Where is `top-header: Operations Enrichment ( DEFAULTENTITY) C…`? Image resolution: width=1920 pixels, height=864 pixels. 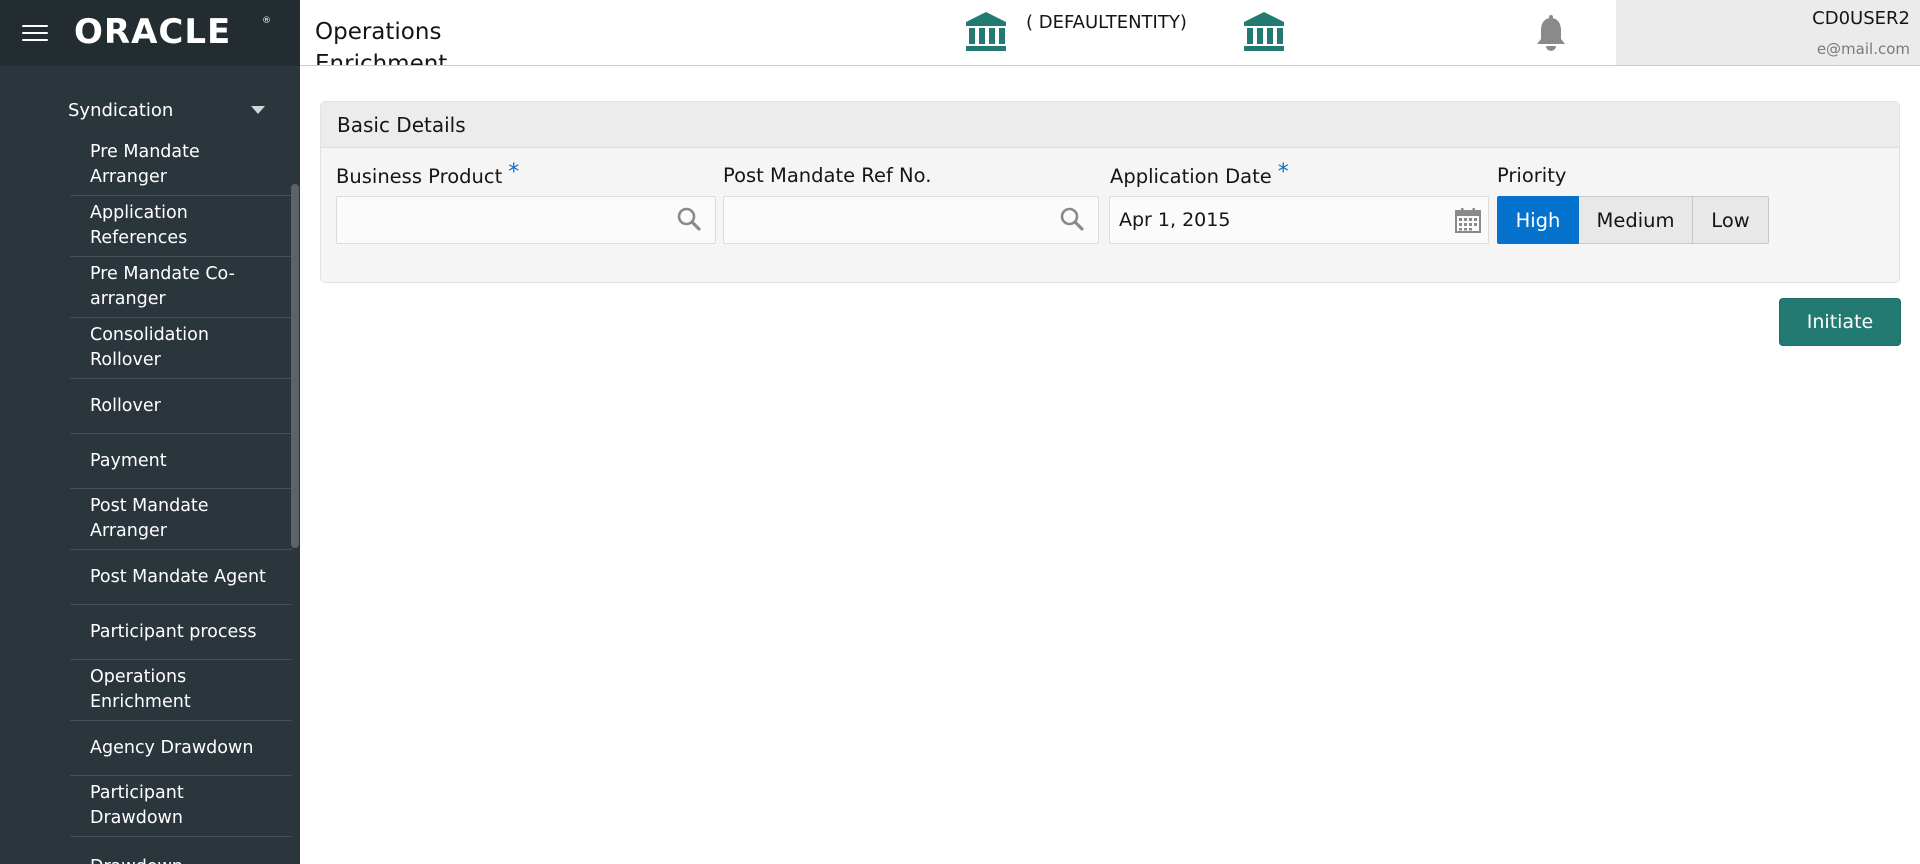
top-header: Operations Enrichment ( DEFAULTENTITY) C… is located at coordinates (1110, 33).